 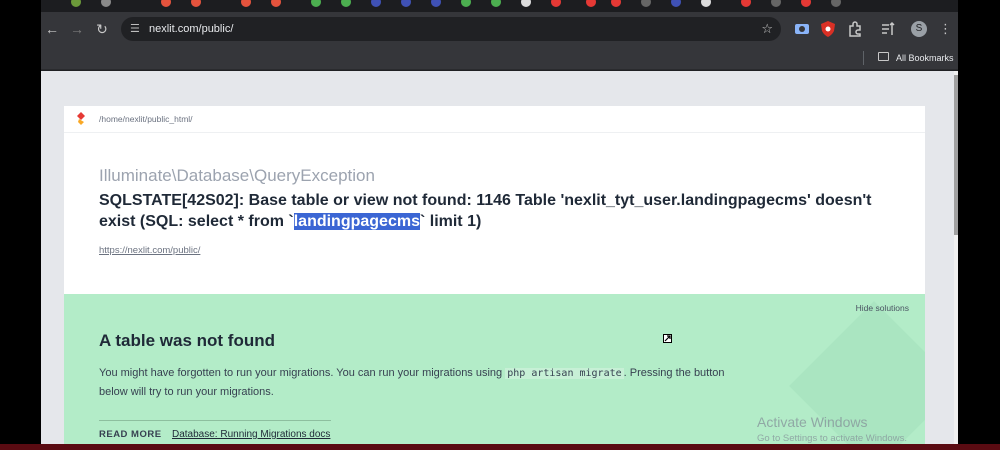 What do you see at coordinates (356, 221) in the screenshot?
I see `highlighted-selection: landingpagecms` at bounding box center [356, 221].